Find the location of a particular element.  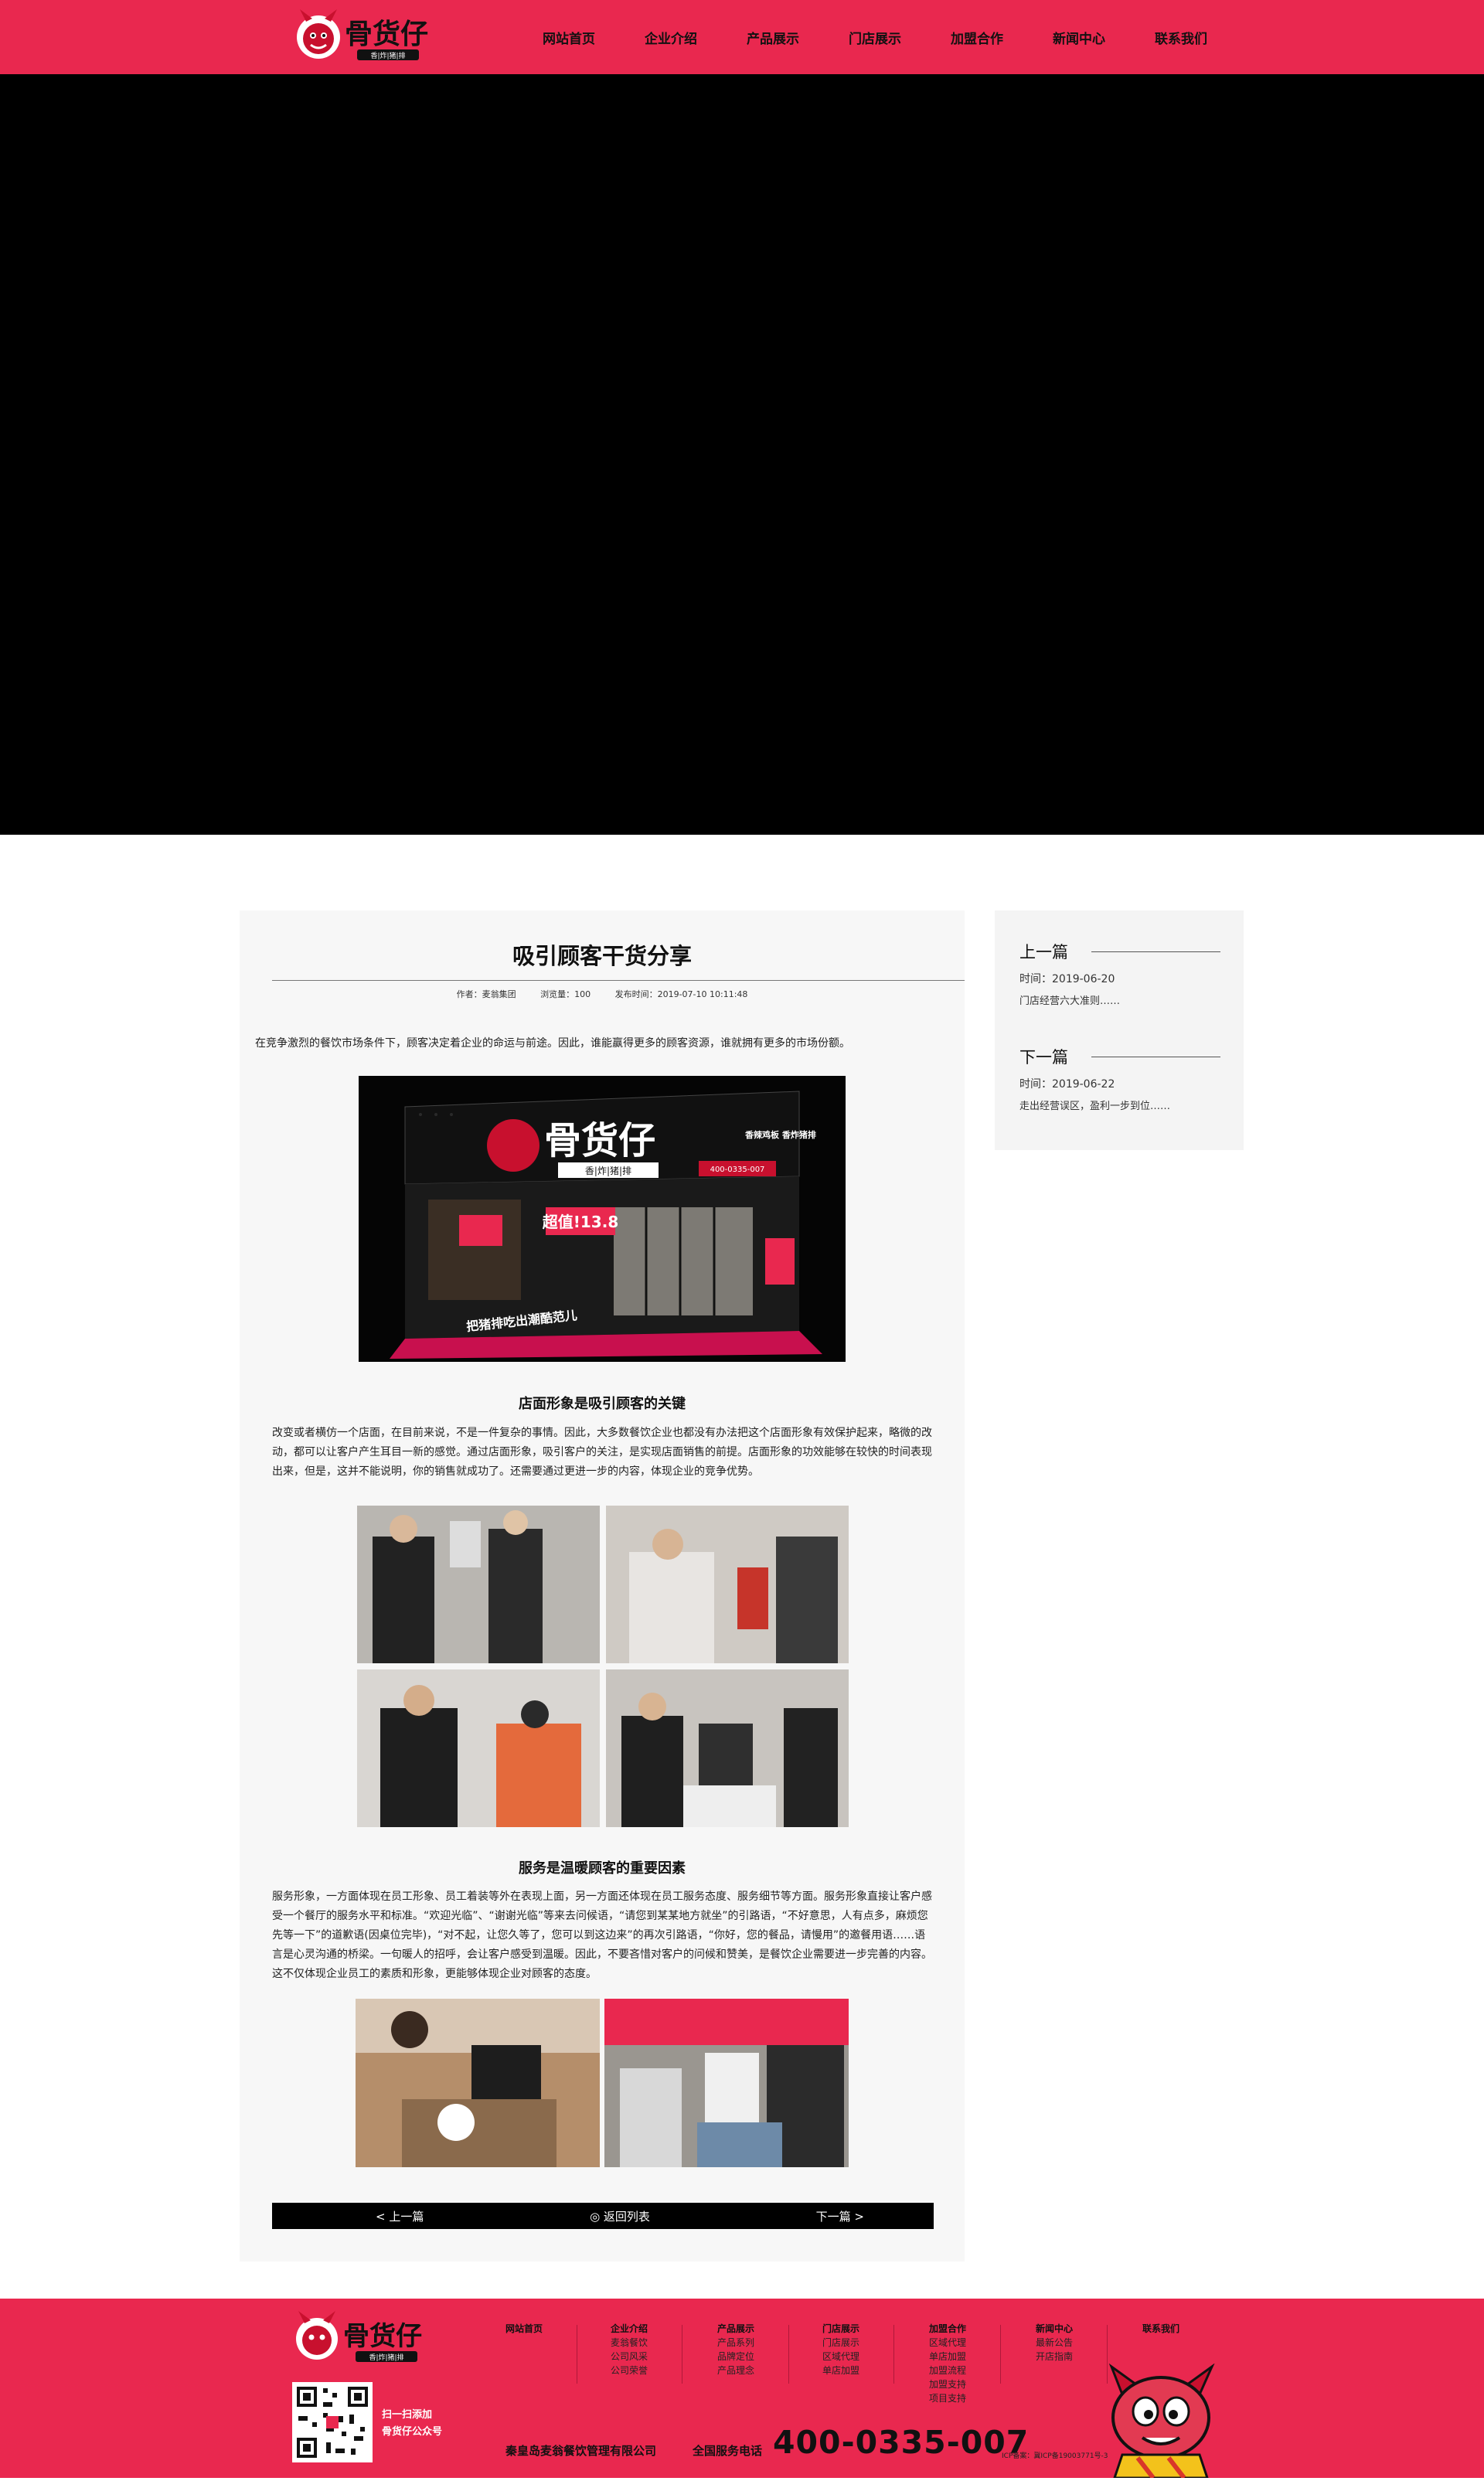

store-promo: 超值!13.8 is located at coordinates (580, 1222).